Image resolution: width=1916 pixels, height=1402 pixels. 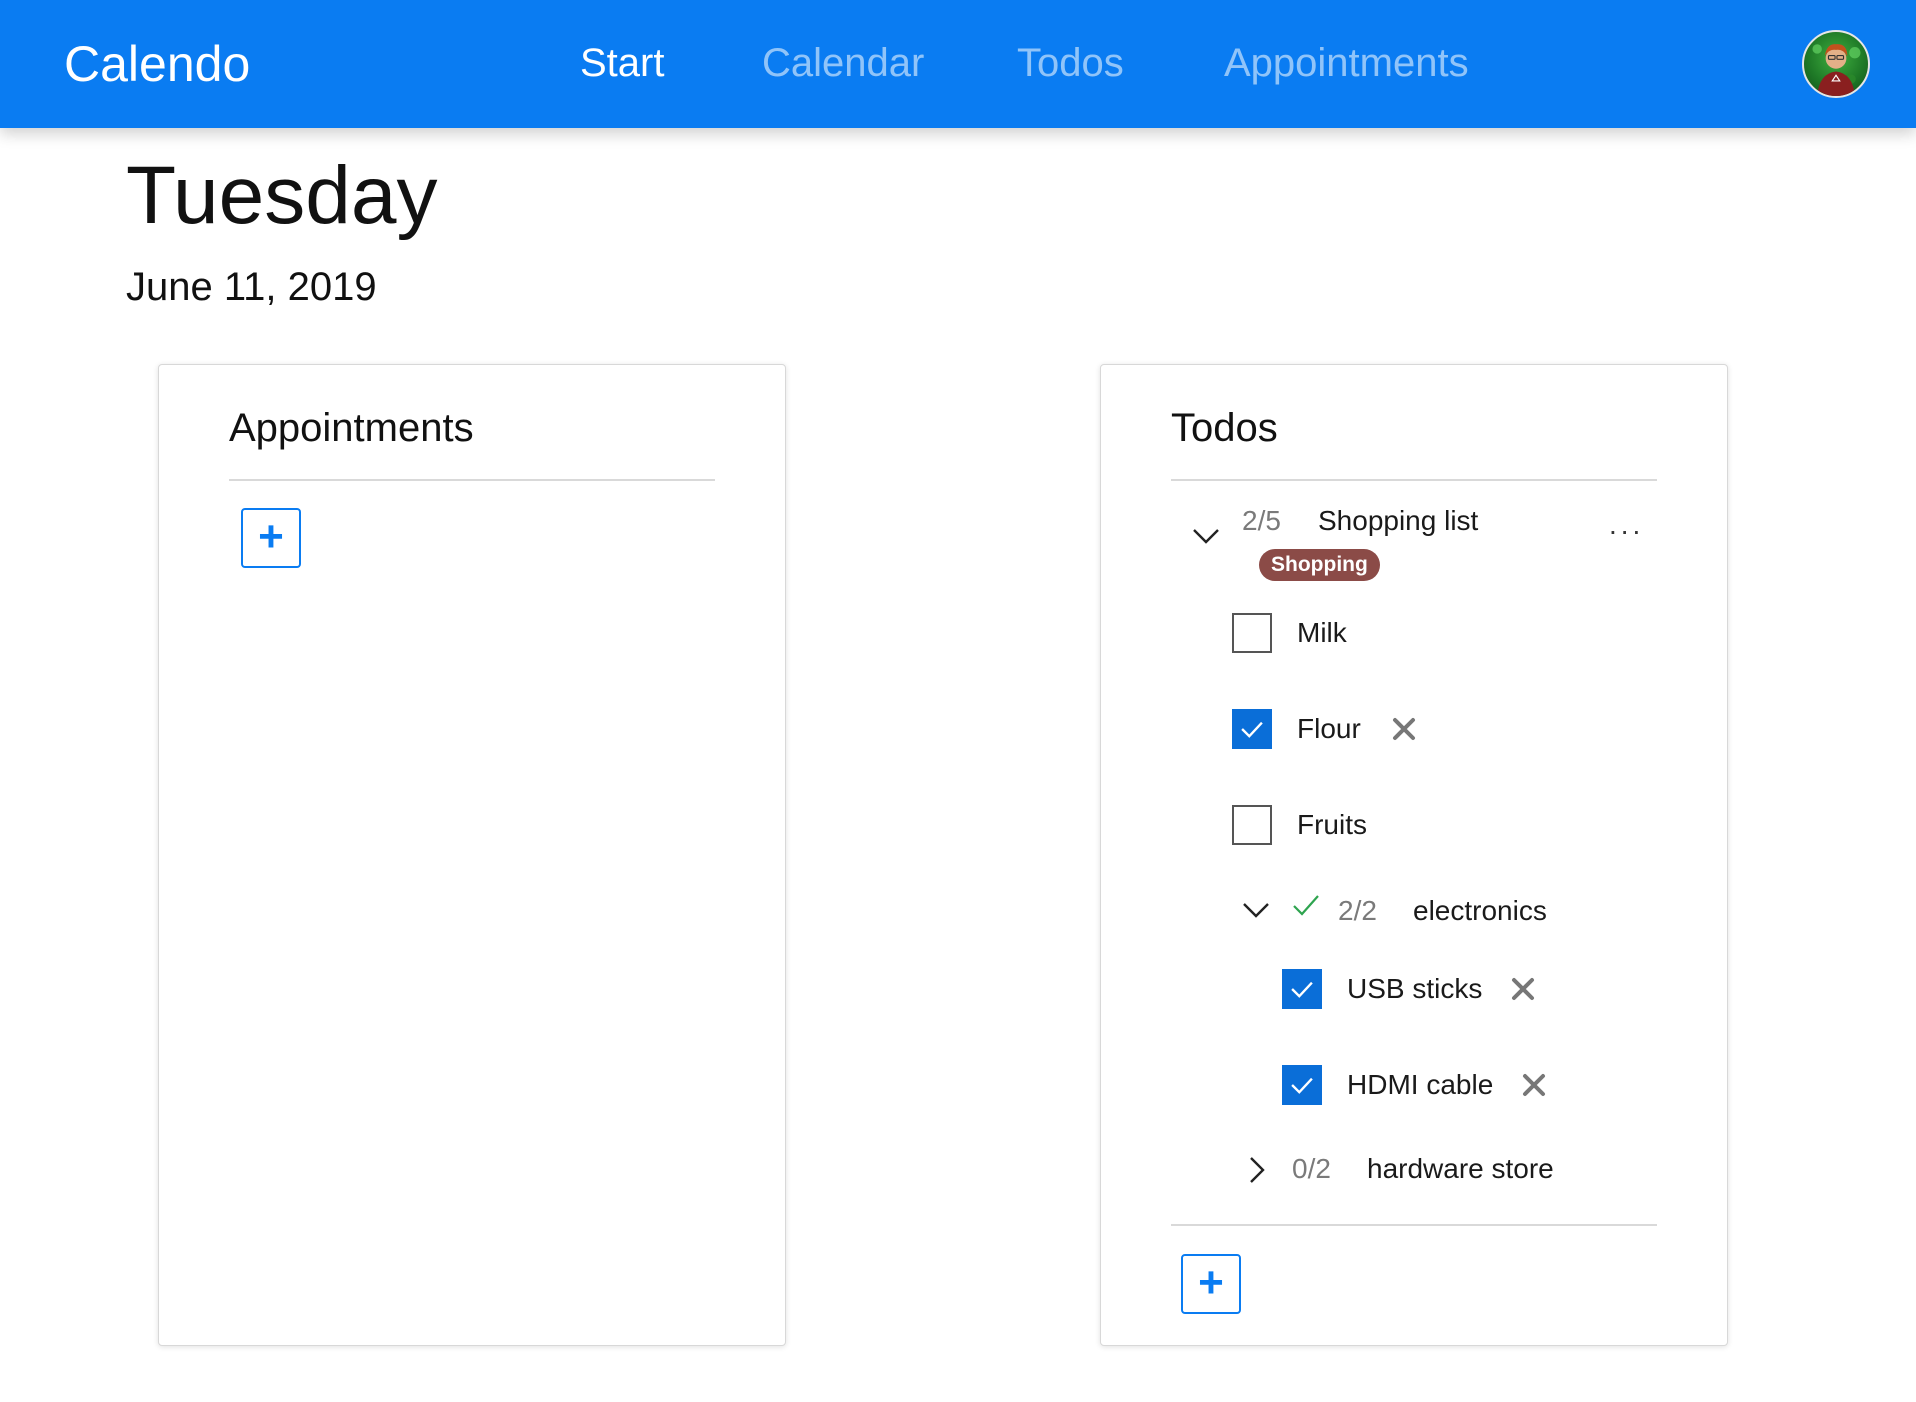 I want to click on page-day-title: Tuesday, so click(x=282, y=195).